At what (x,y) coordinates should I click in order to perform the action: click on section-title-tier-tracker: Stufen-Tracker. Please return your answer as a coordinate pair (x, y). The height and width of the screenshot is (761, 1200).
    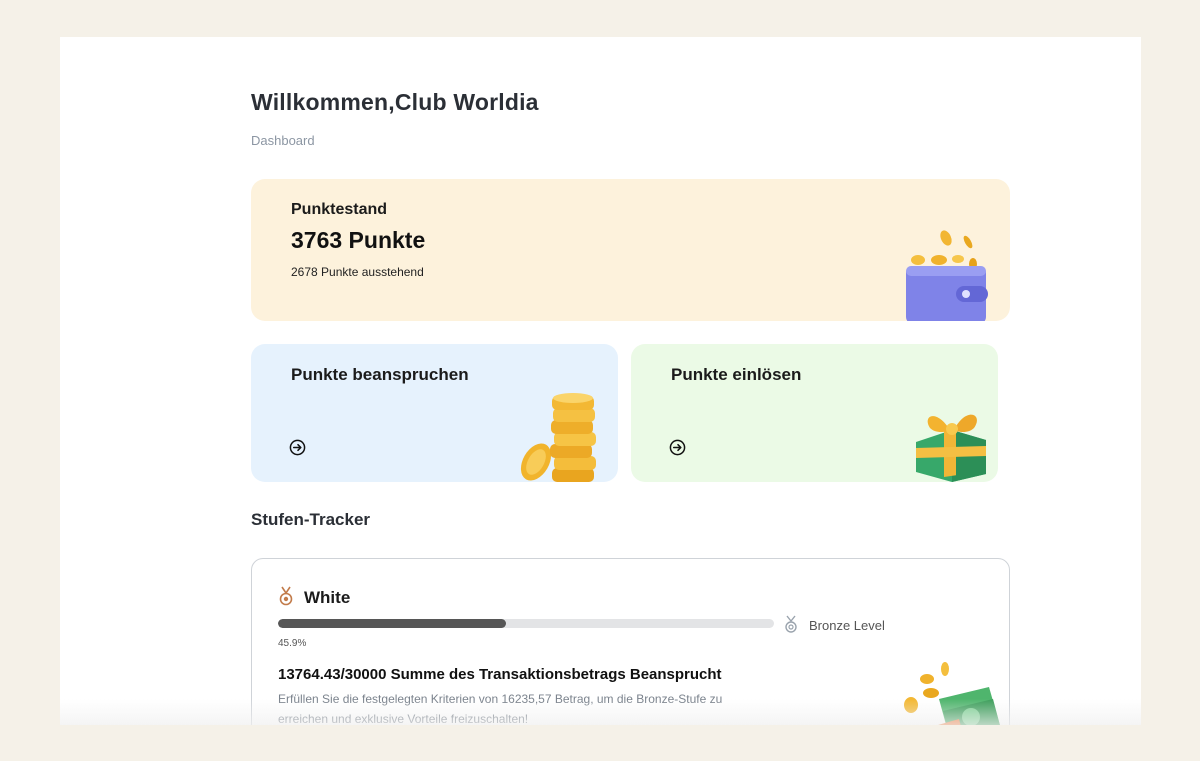
    Looking at the image, I should click on (311, 519).